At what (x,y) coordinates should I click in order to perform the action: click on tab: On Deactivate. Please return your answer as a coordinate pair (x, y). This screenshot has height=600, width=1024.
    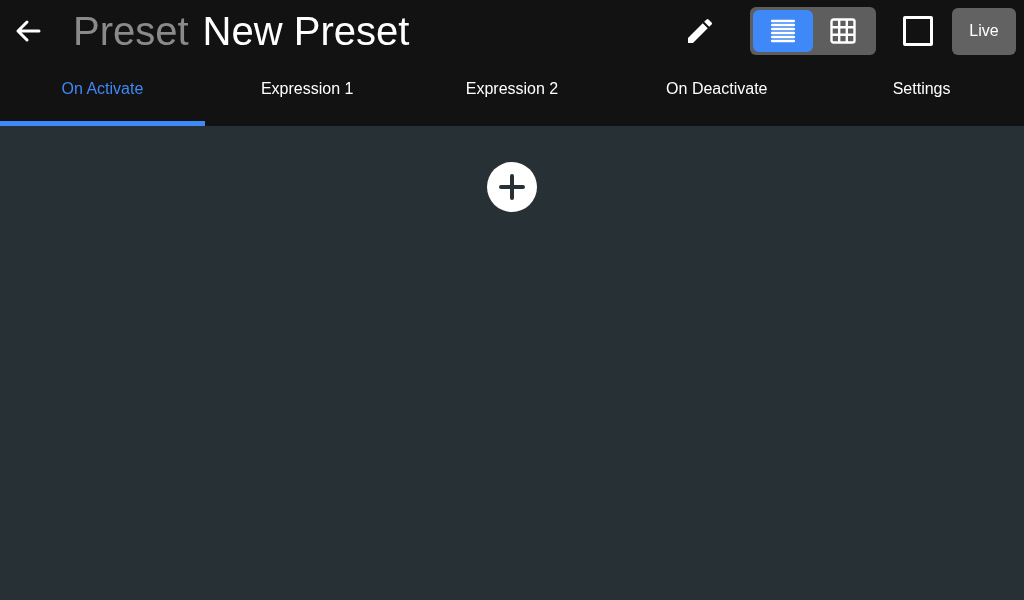
    Looking at the image, I should click on (717, 94).